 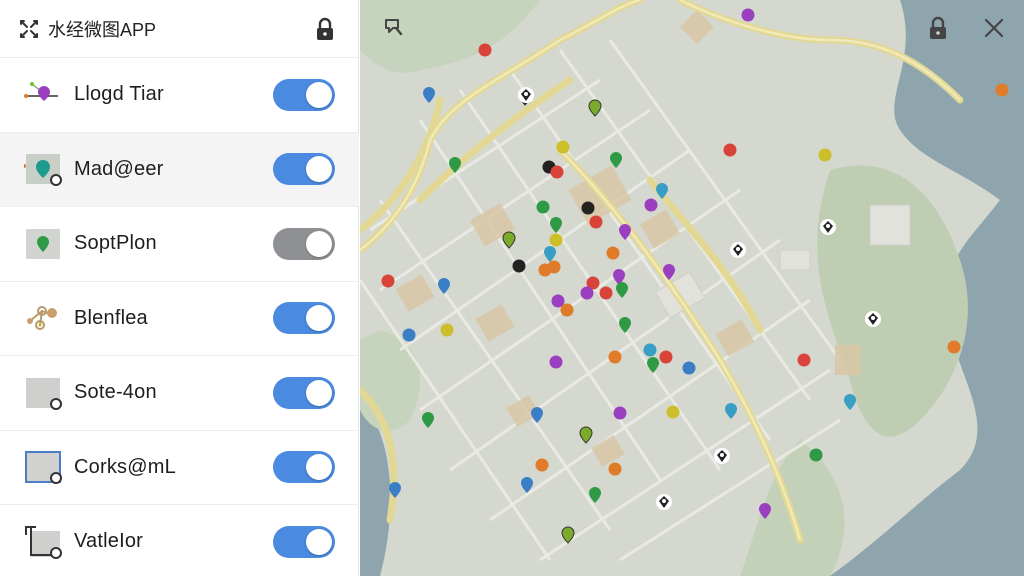 I want to click on layer-label: Llogd Tiar, so click(x=119, y=94).